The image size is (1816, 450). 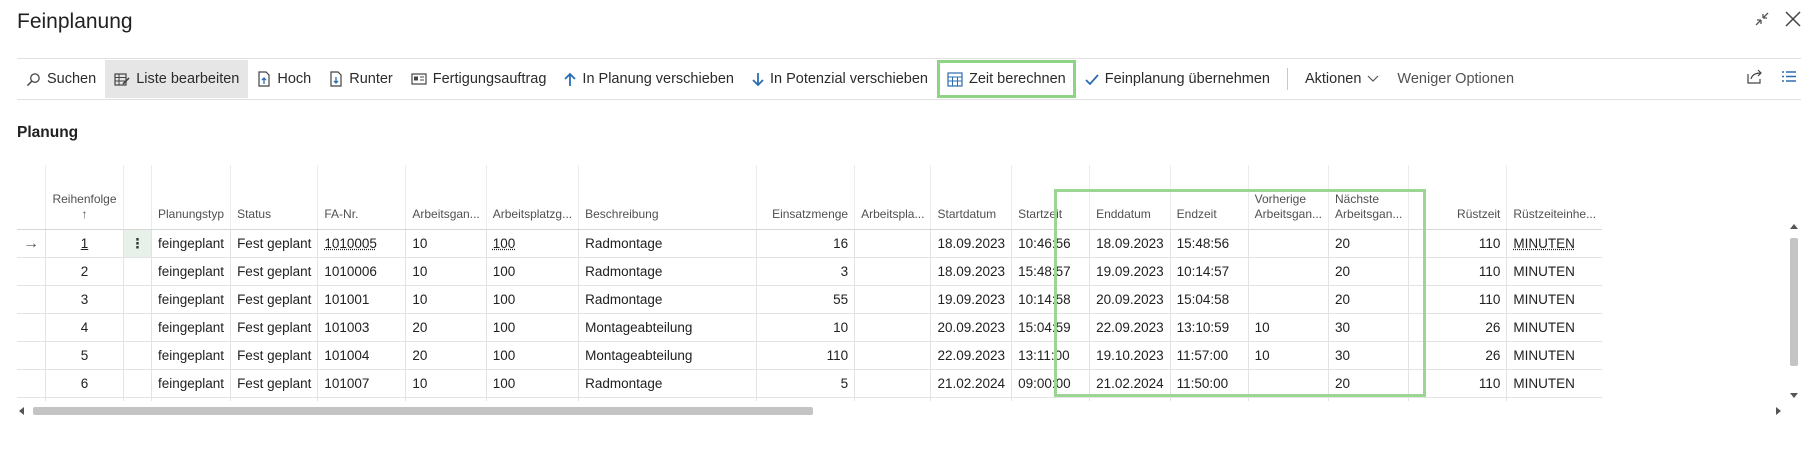 I want to click on cell-end-date: 22.09.2023, so click(x=1130, y=327).